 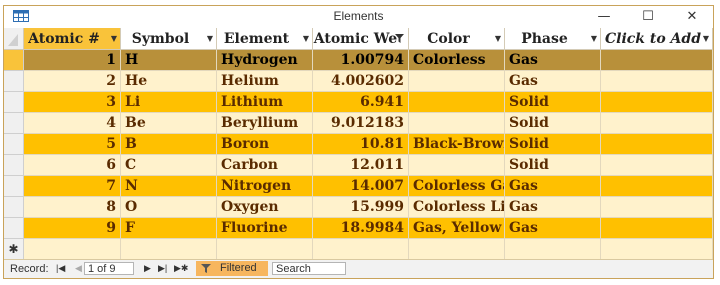 I want to click on first-record-icon: |◀, so click(x=60, y=268).